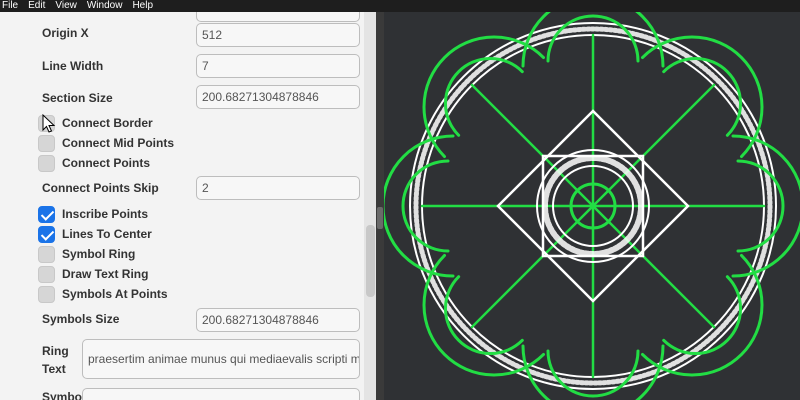  Describe the element at coordinates (105, 214) in the screenshot. I see `inscribe-points-label: Inscribe Points` at that location.